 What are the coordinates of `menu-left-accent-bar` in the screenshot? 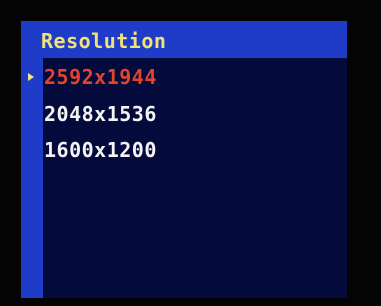 It's located at (32, 159).